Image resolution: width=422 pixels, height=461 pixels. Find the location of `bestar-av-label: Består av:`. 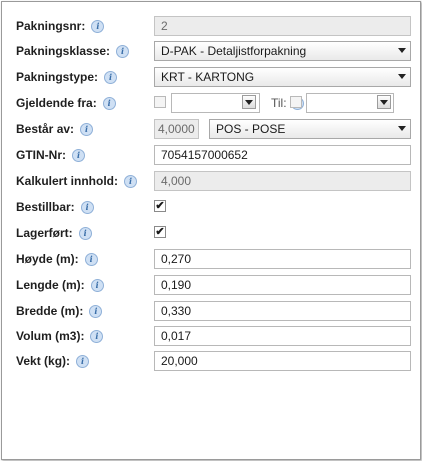

bestar-av-label: Består av: is located at coordinates (45, 129).